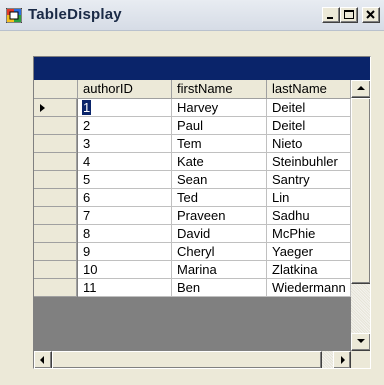  I want to click on close-button, so click(371, 15).